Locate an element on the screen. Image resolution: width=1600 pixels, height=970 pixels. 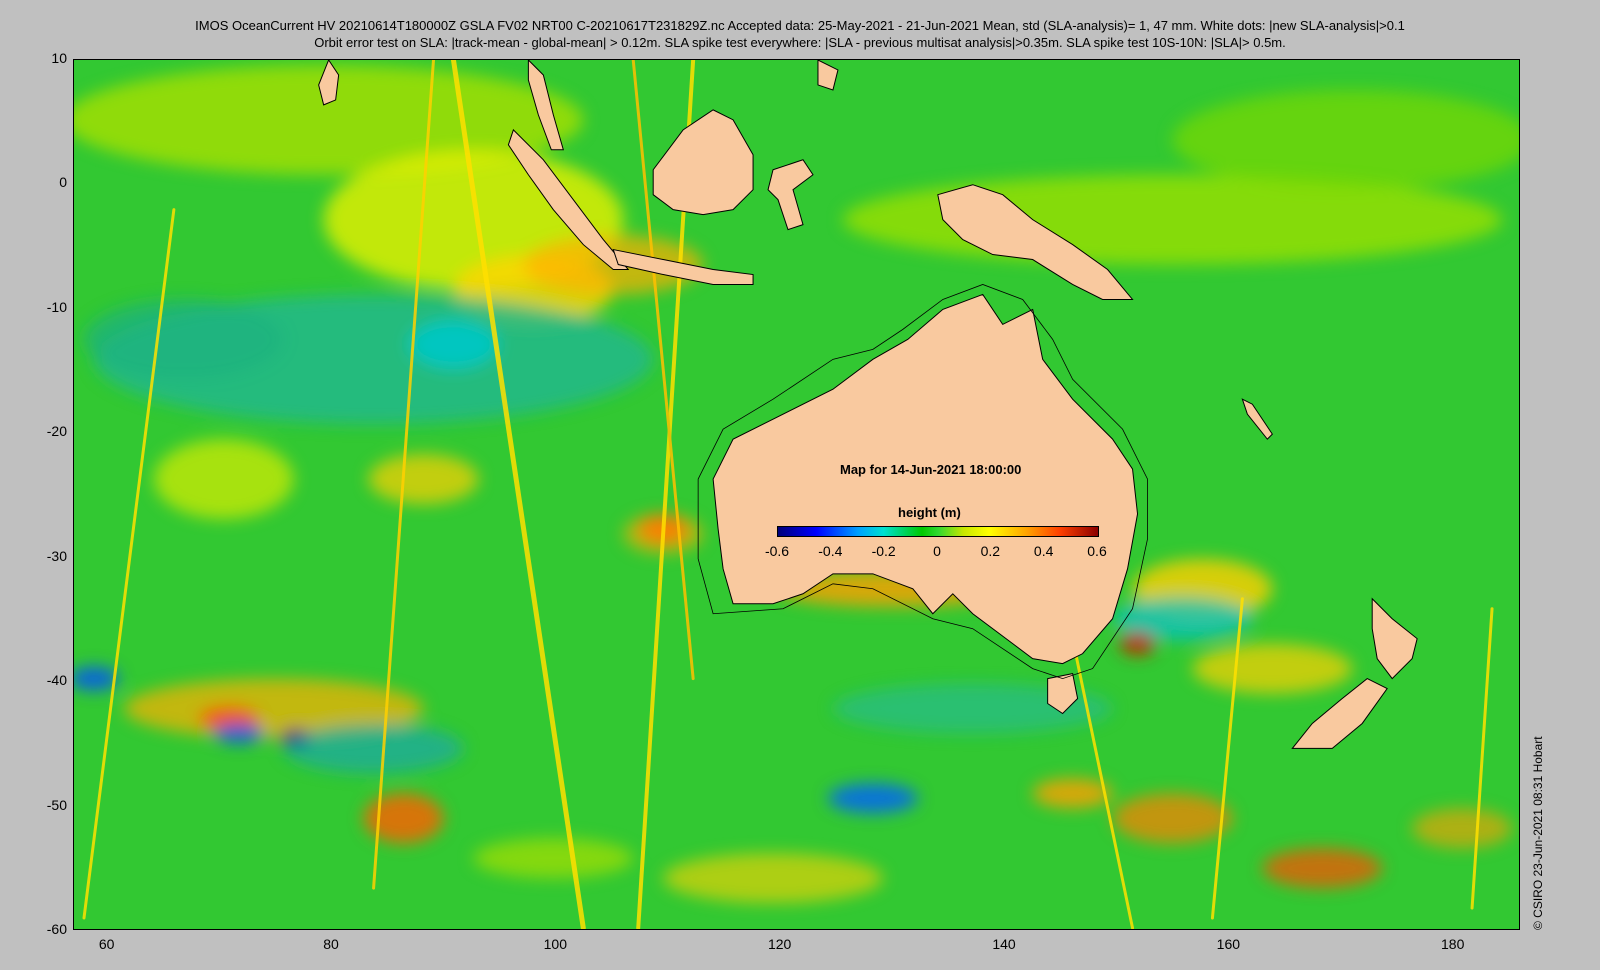
colorbar-tick-label: 0.6 is located at coordinates (1097, 551).